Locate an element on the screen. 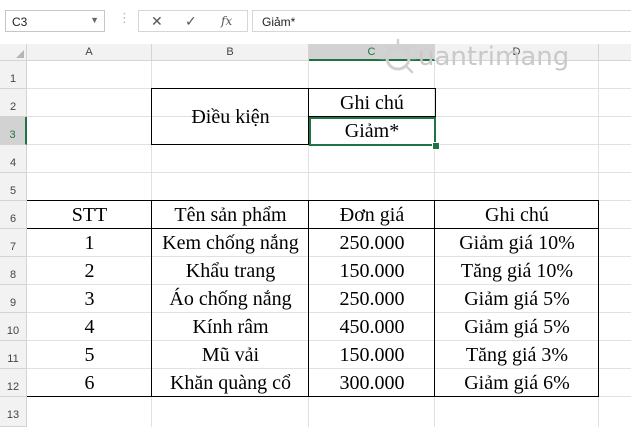 This screenshot has width=631, height=433. enter-icon: ✓ is located at coordinates (191, 21).